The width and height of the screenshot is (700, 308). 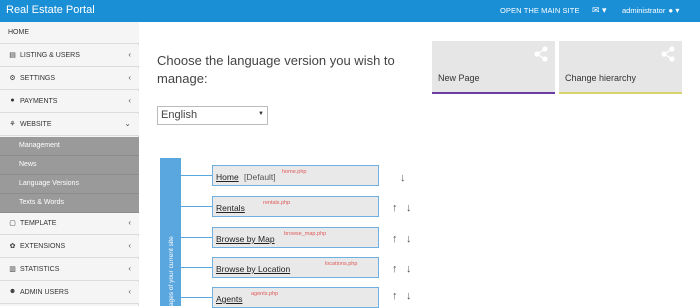 I want to click on sidebar-subitem-label: Texts & Words, so click(x=41, y=202).